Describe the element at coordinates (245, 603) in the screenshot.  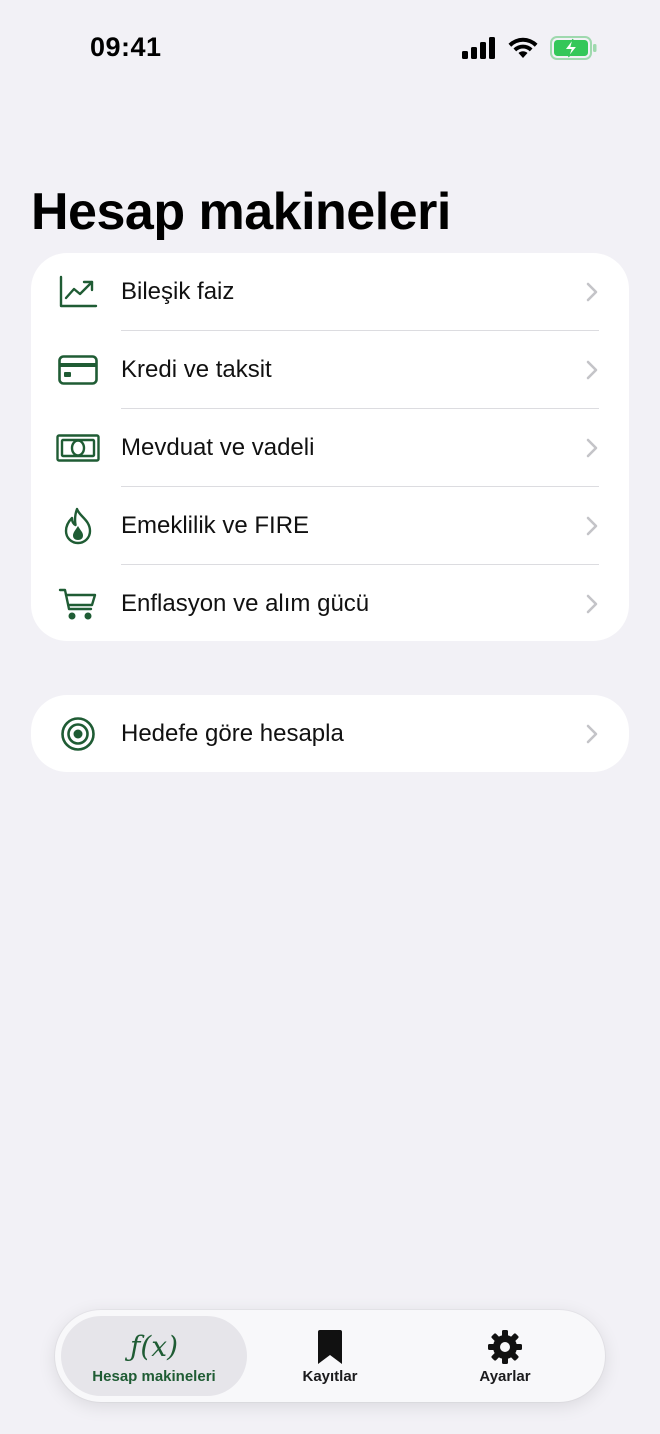
I see `list-item-label: Enflasyon ve alım gücü` at that location.